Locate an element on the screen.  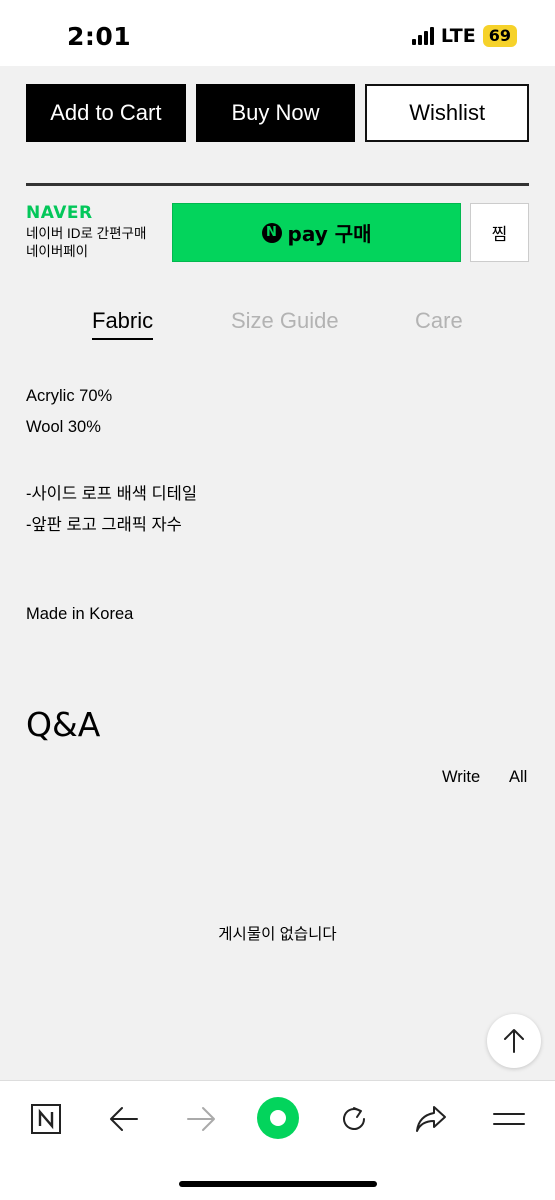
share-icon is located at coordinates (431, 1119).